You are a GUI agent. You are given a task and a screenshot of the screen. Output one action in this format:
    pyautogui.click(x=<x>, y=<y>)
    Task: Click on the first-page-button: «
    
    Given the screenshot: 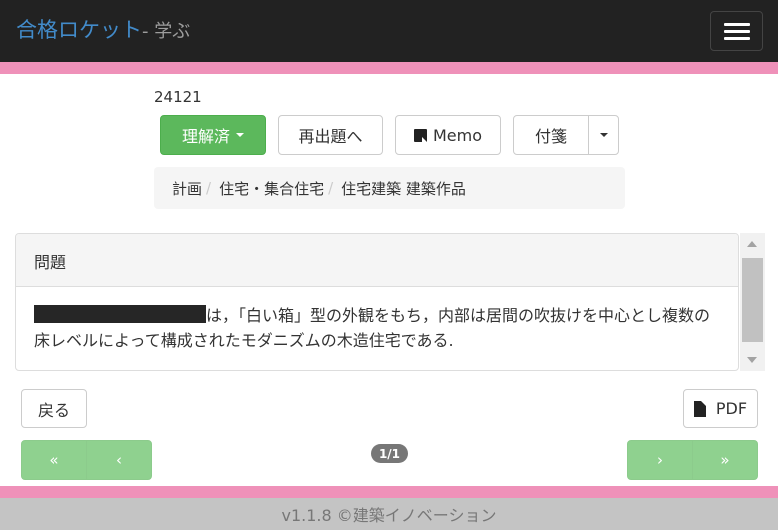 What is the action you would take?
    pyautogui.click(x=54, y=460)
    